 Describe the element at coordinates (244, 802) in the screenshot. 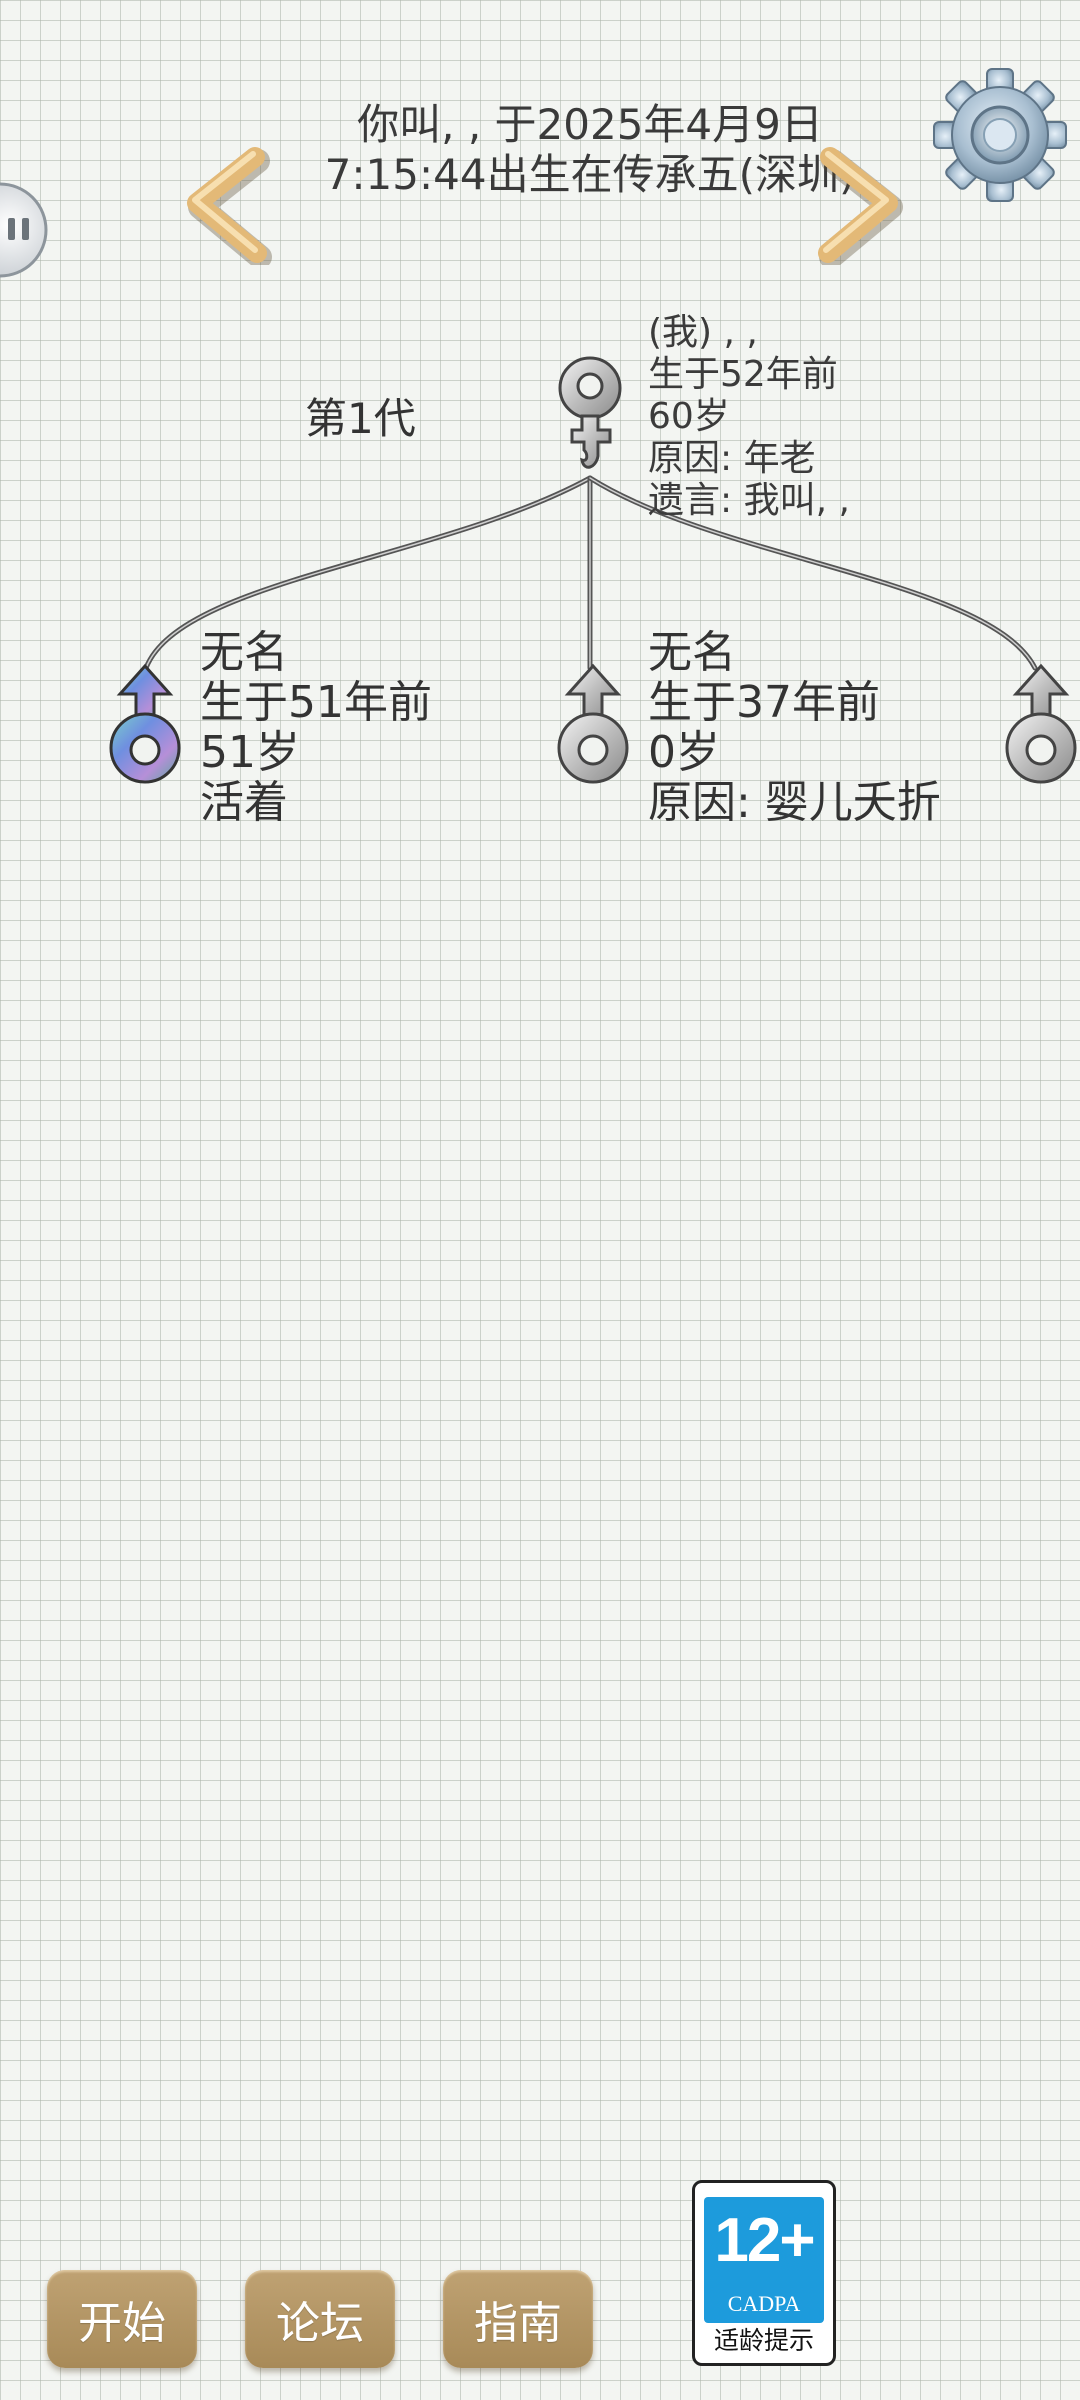

I see `child-info-line: 活着` at that location.